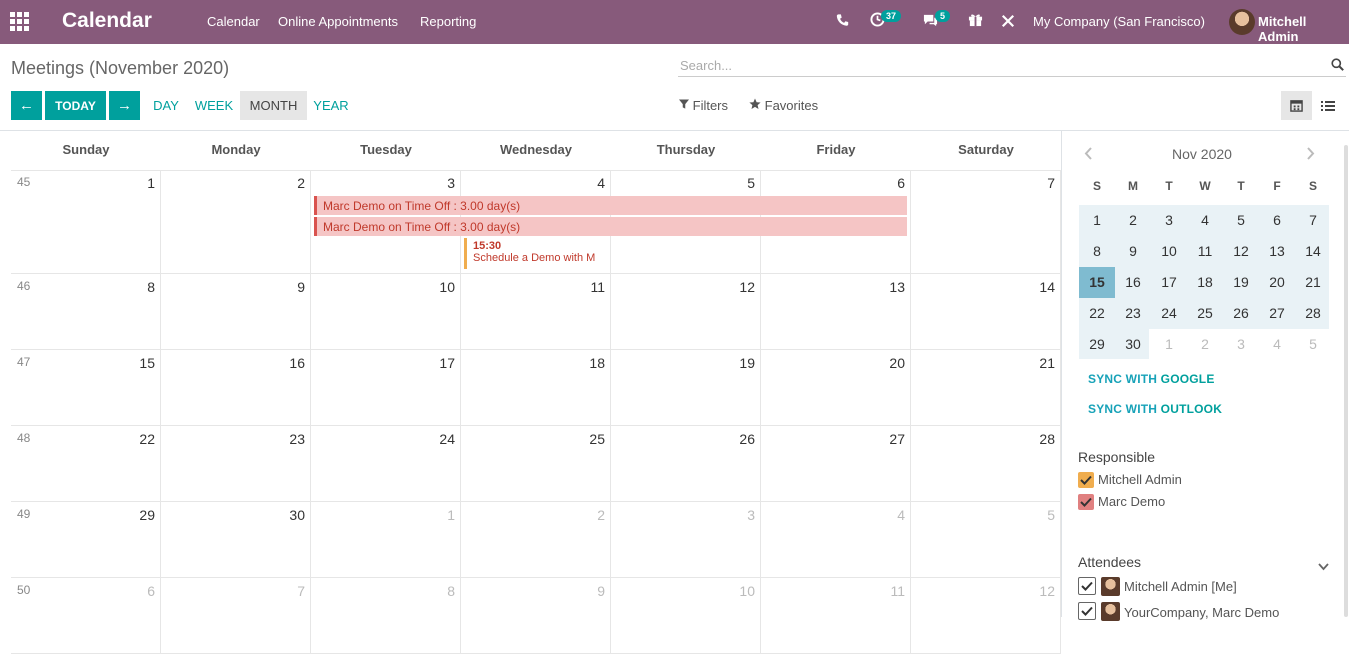 The image size is (1349, 654). Describe the element at coordinates (1205, 251) in the screenshot. I see `mini-calendar-day: 11` at that location.